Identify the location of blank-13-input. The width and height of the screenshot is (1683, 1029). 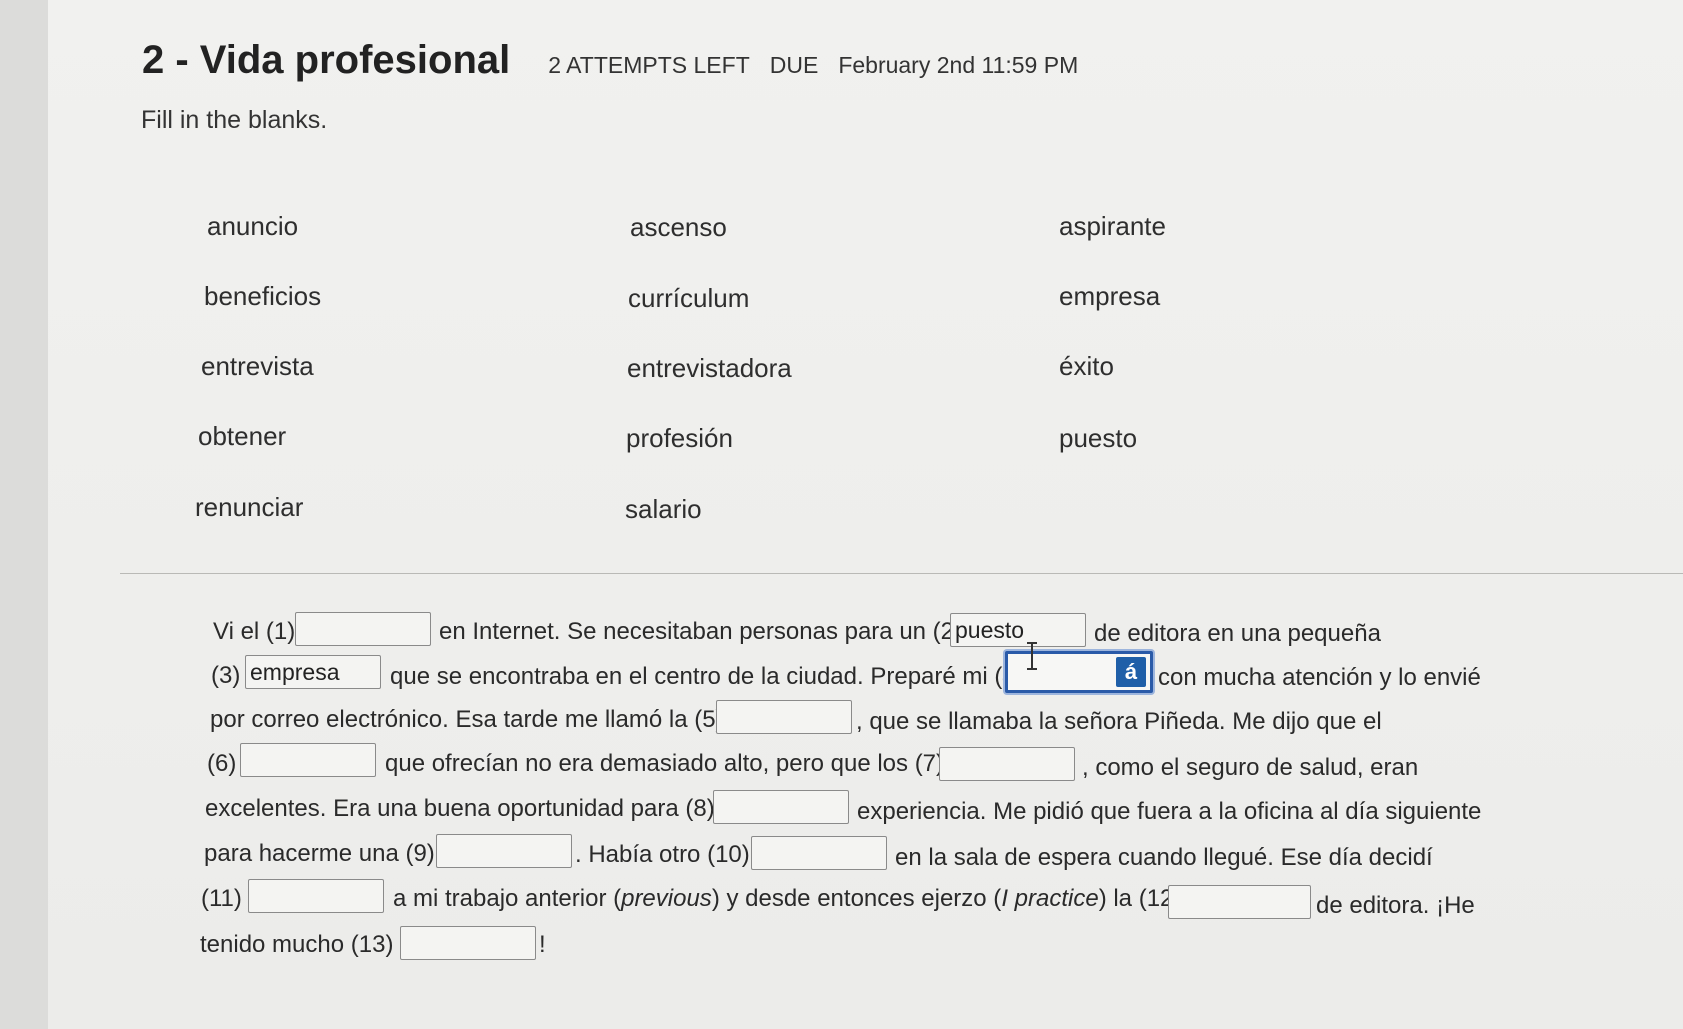
(468, 943).